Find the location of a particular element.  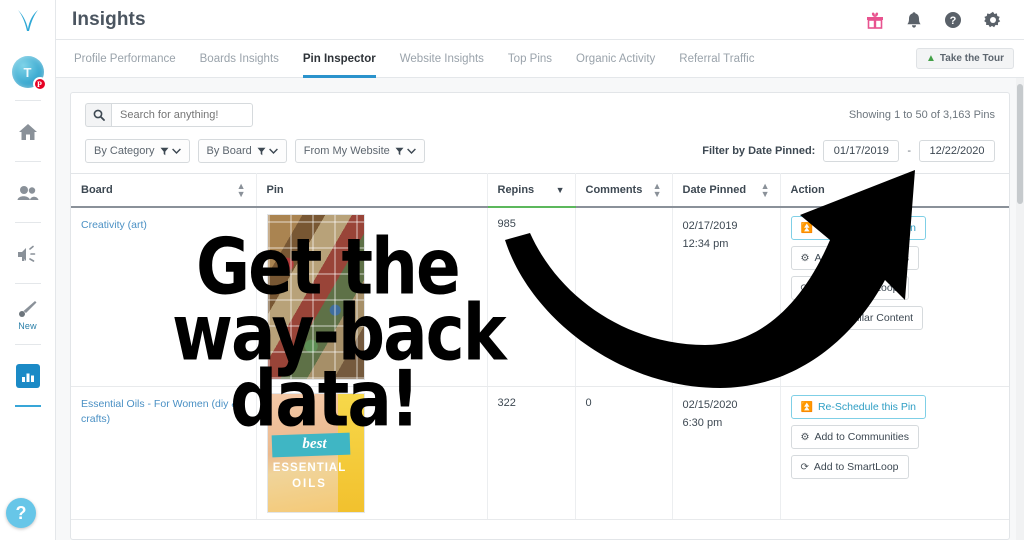

find-similar-content-button: 💡 Find Similar Content is located at coordinates (857, 318).